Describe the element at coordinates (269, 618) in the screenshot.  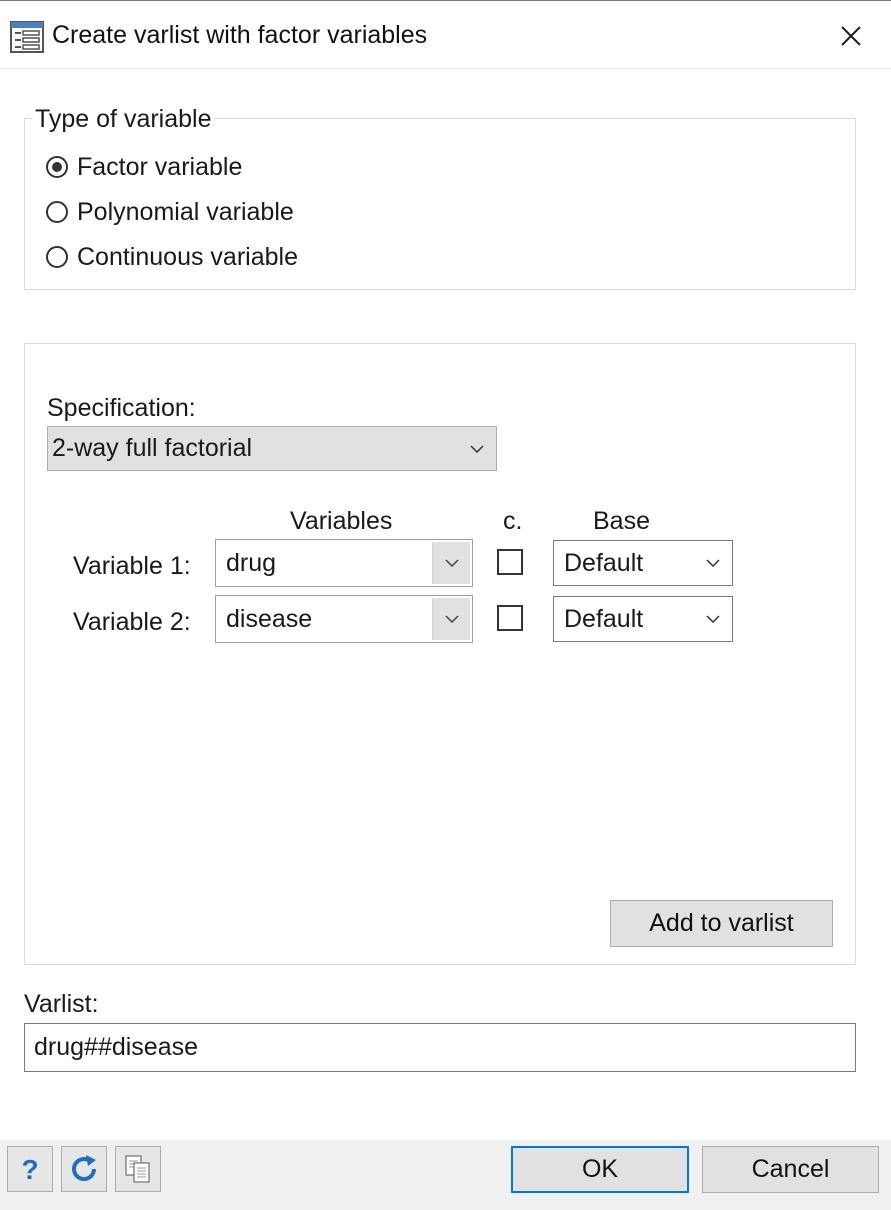
I see `variable-2-value: disease` at that location.